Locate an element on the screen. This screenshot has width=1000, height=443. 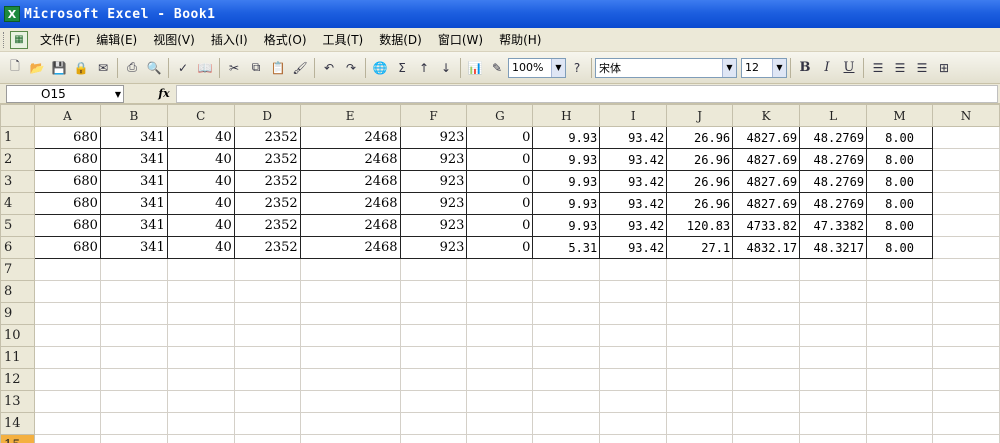
row-header-4: 4 is located at coordinates (17, 203).